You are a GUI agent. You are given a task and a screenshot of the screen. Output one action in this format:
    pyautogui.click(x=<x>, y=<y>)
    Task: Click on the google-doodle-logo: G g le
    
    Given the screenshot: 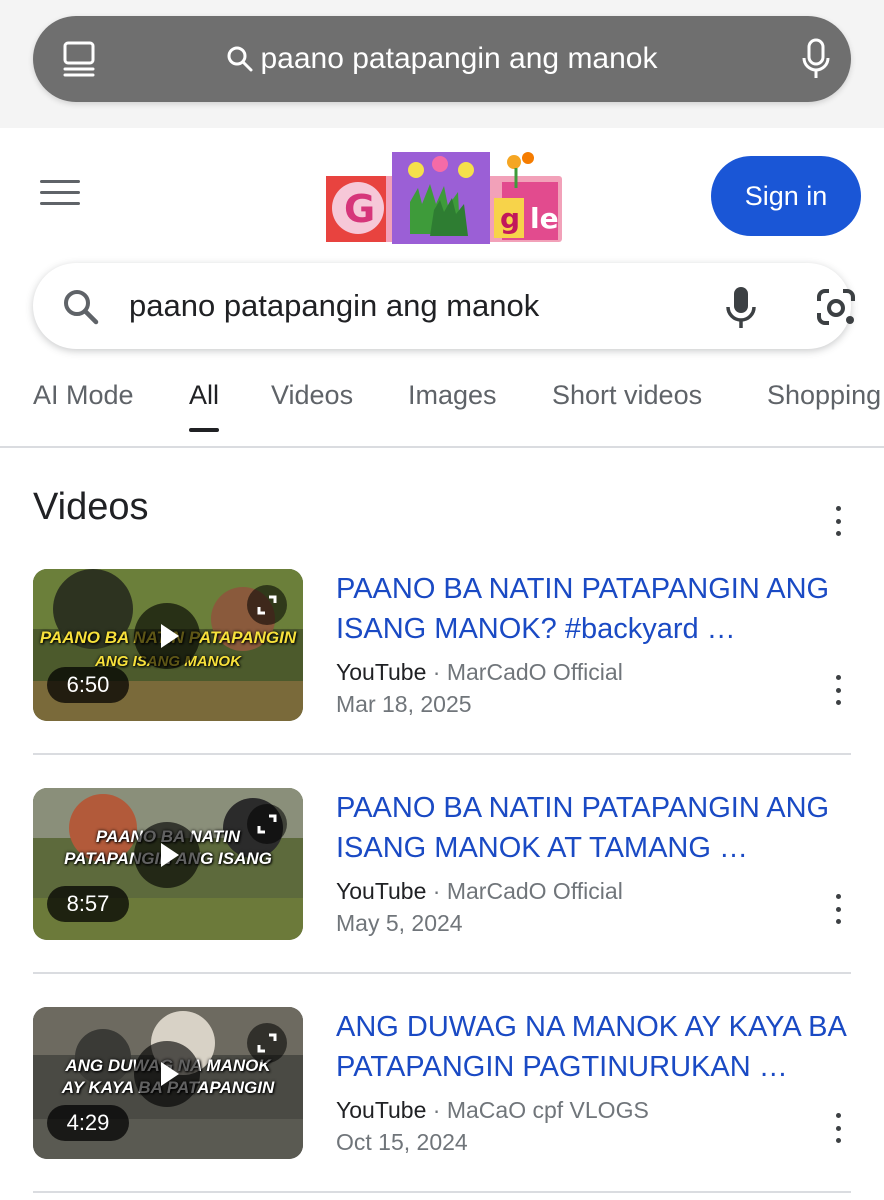 What is the action you would take?
    pyautogui.click(x=444, y=198)
    